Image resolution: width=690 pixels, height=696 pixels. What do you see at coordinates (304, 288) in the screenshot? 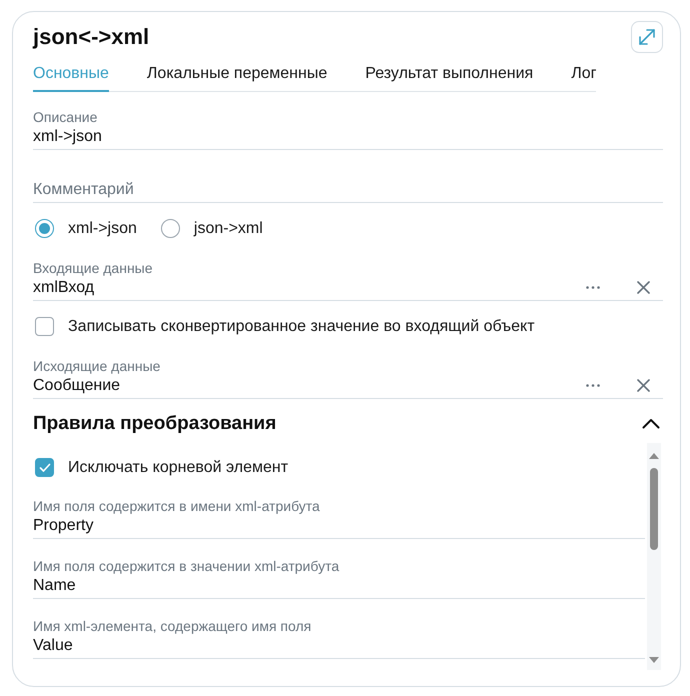
I see `text-field: xmlВход` at bounding box center [304, 288].